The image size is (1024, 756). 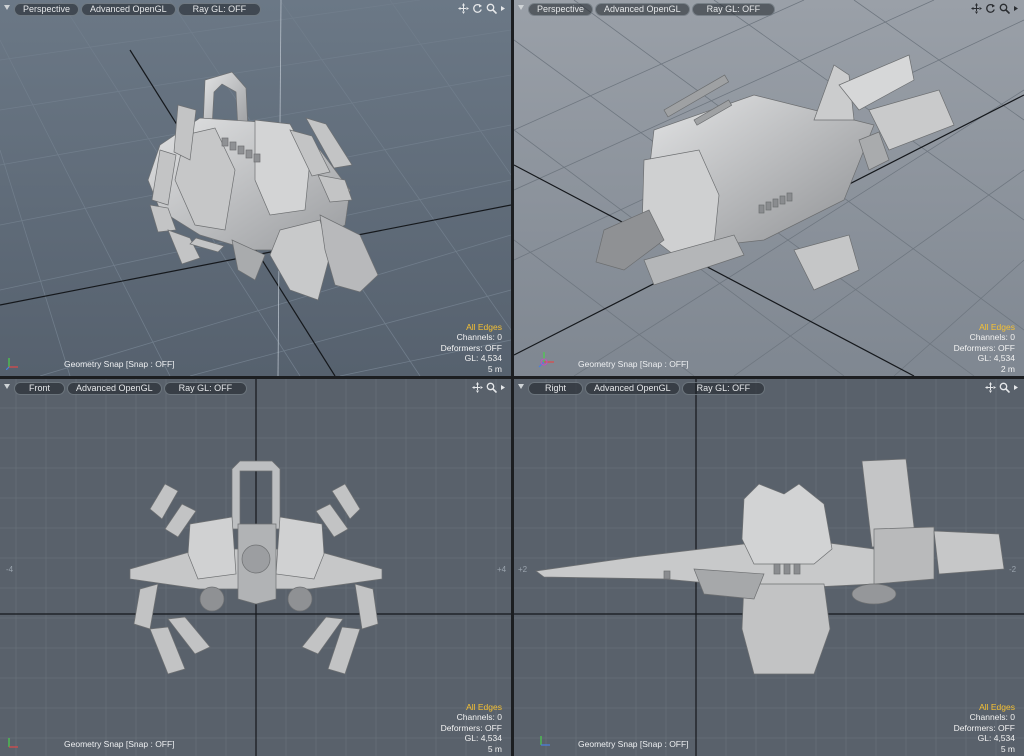 I want to click on svg-text: -2, so click(x=1013, y=569).